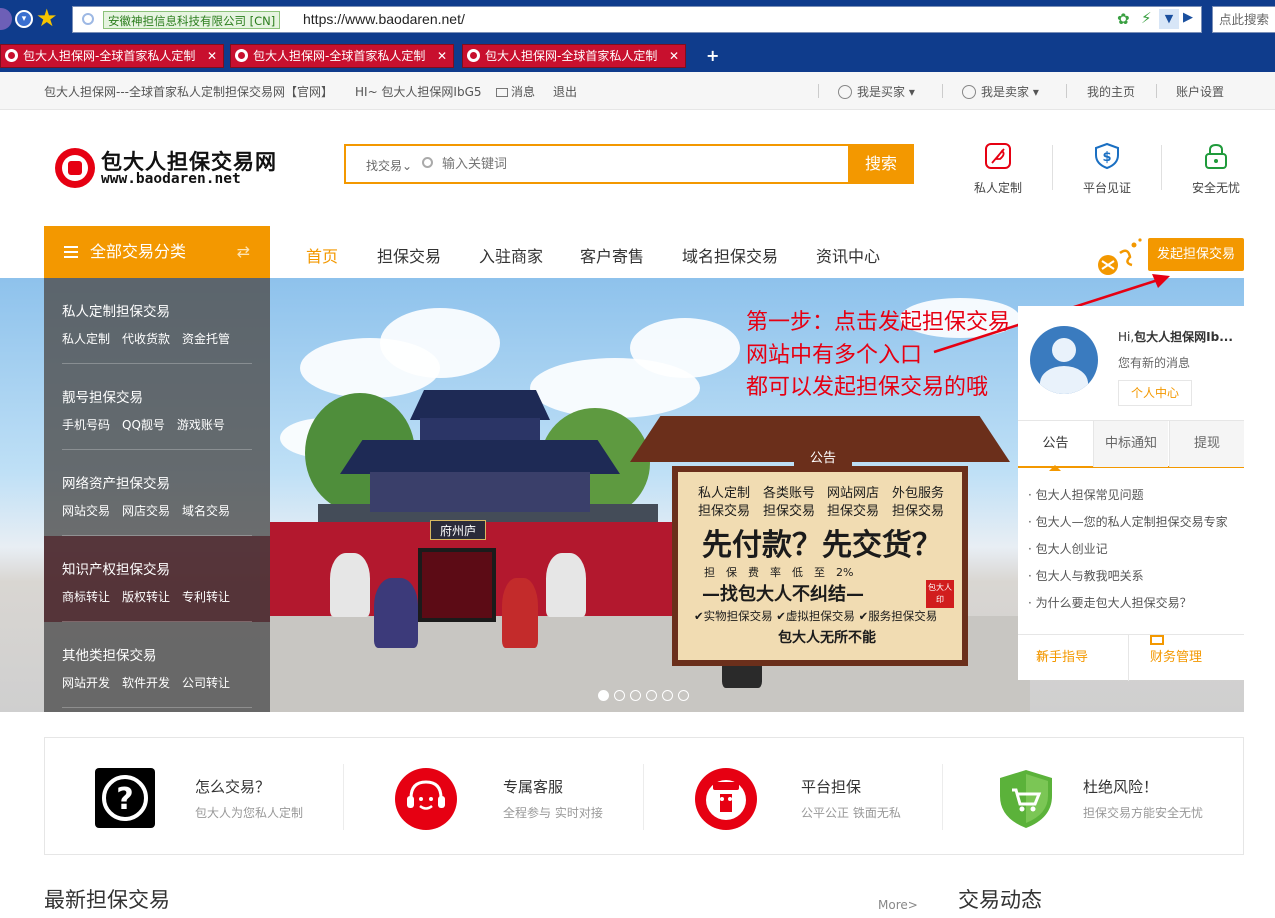 The image size is (1275, 918). I want to click on new-message-text: 您有新的消息, so click(1154, 362).